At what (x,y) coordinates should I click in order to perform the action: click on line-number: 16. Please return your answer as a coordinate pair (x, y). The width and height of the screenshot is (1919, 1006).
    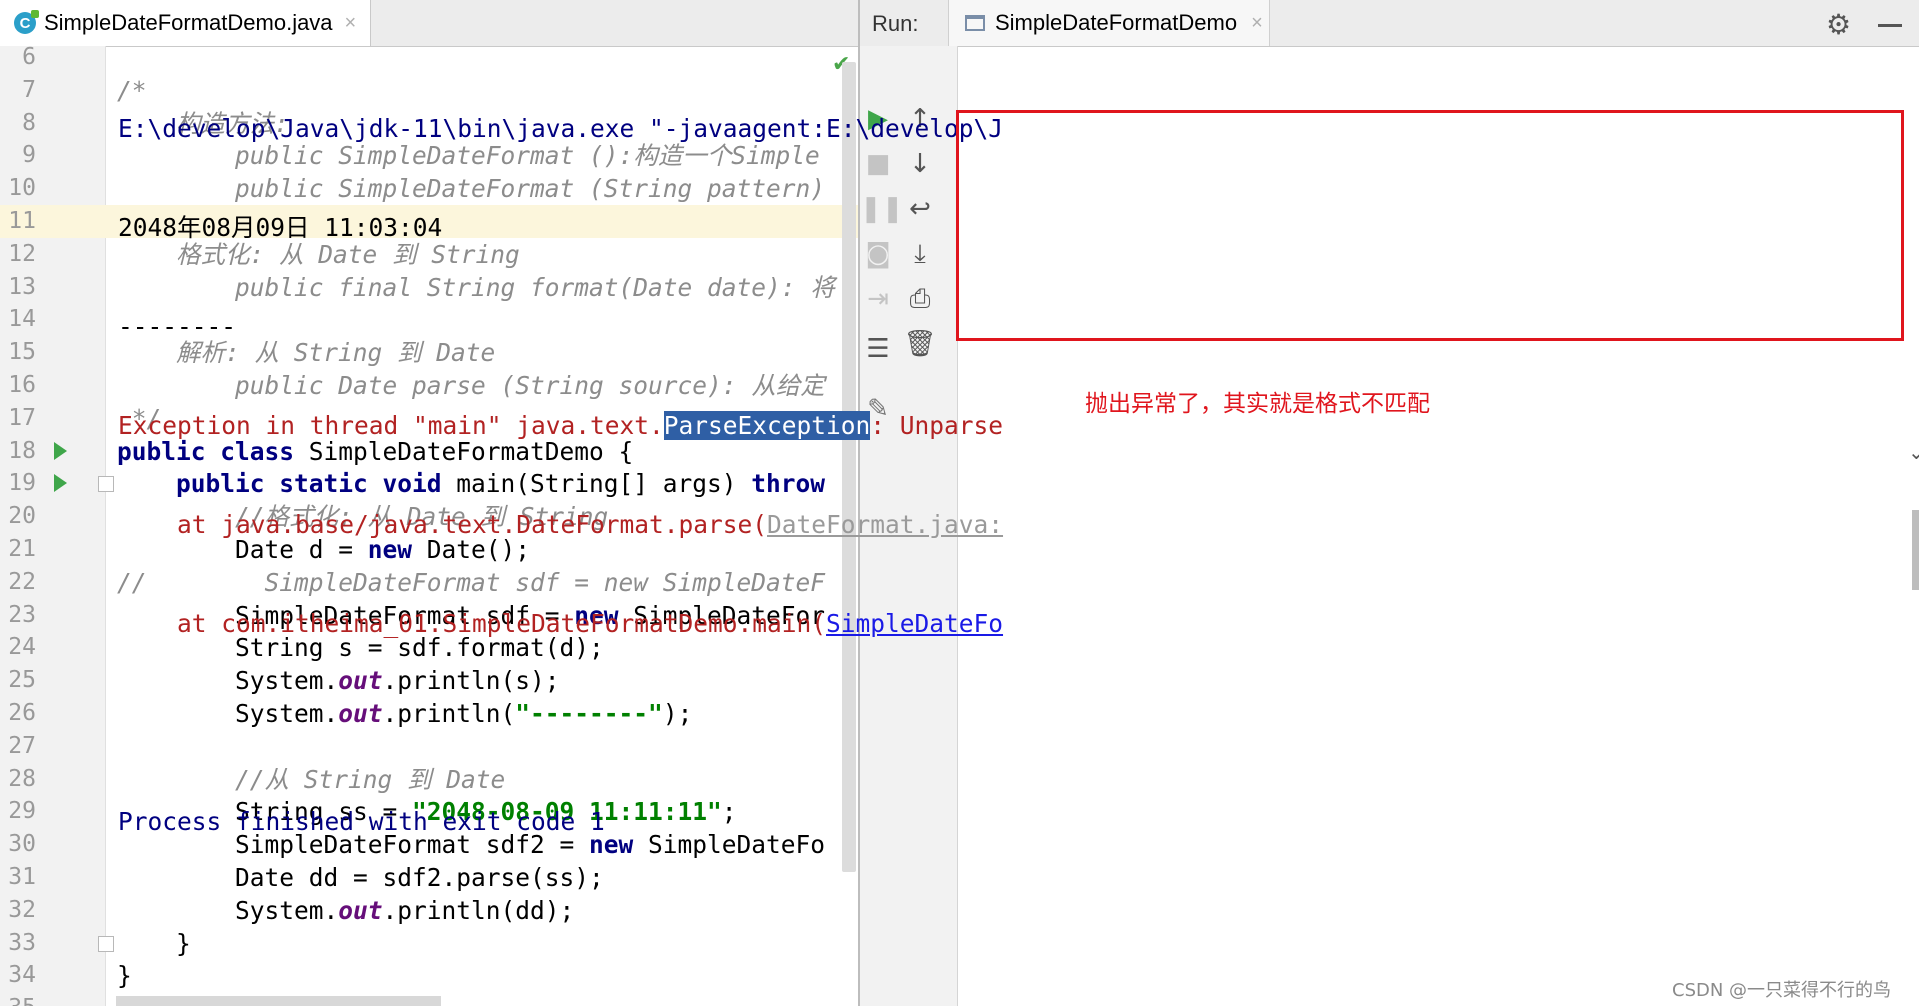
    Looking at the image, I should click on (22, 385).